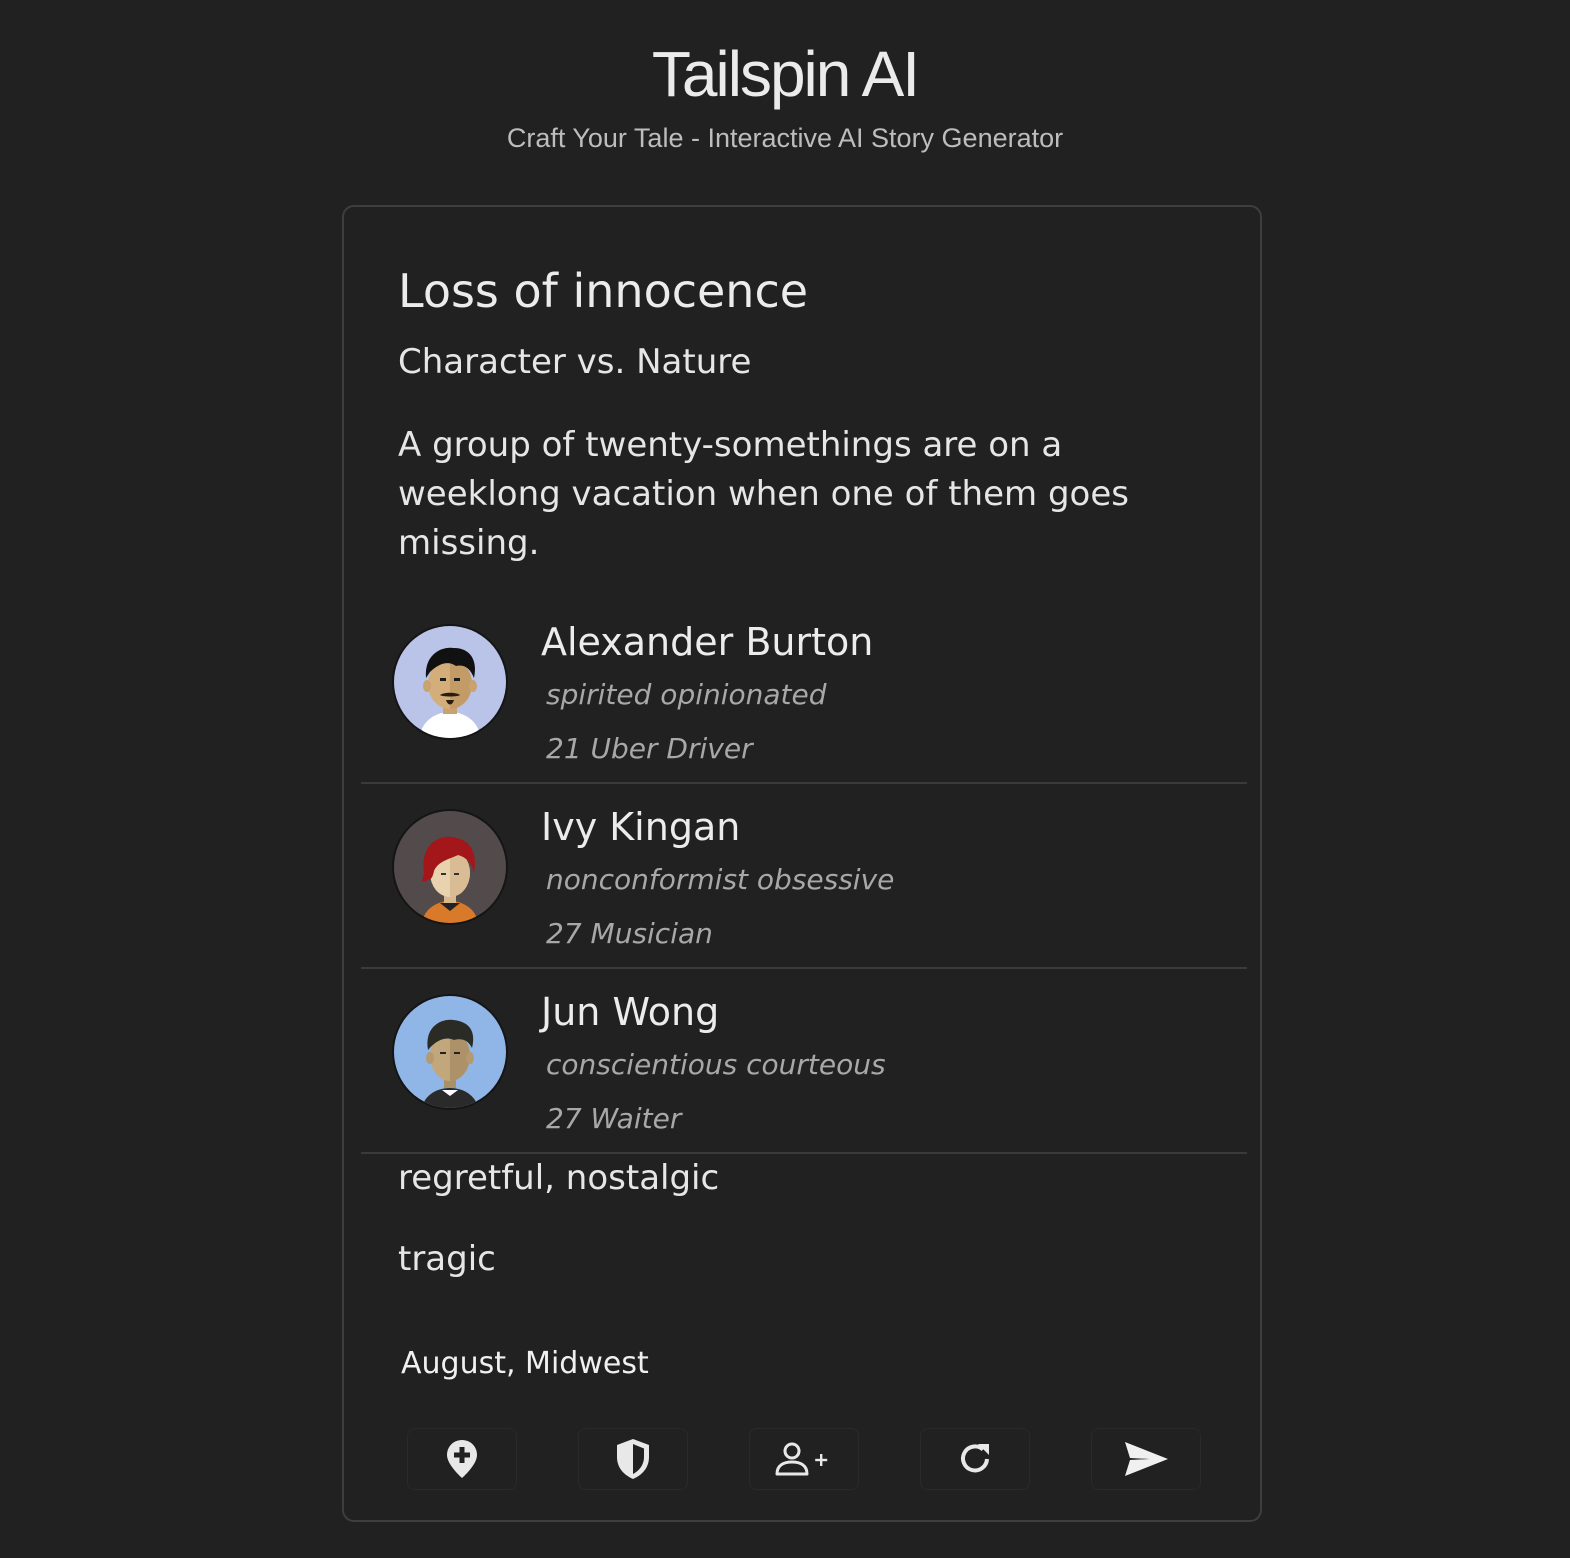  What do you see at coordinates (630, 1012) in the screenshot?
I see `character-name: Jun Wong` at bounding box center [630, 1012].